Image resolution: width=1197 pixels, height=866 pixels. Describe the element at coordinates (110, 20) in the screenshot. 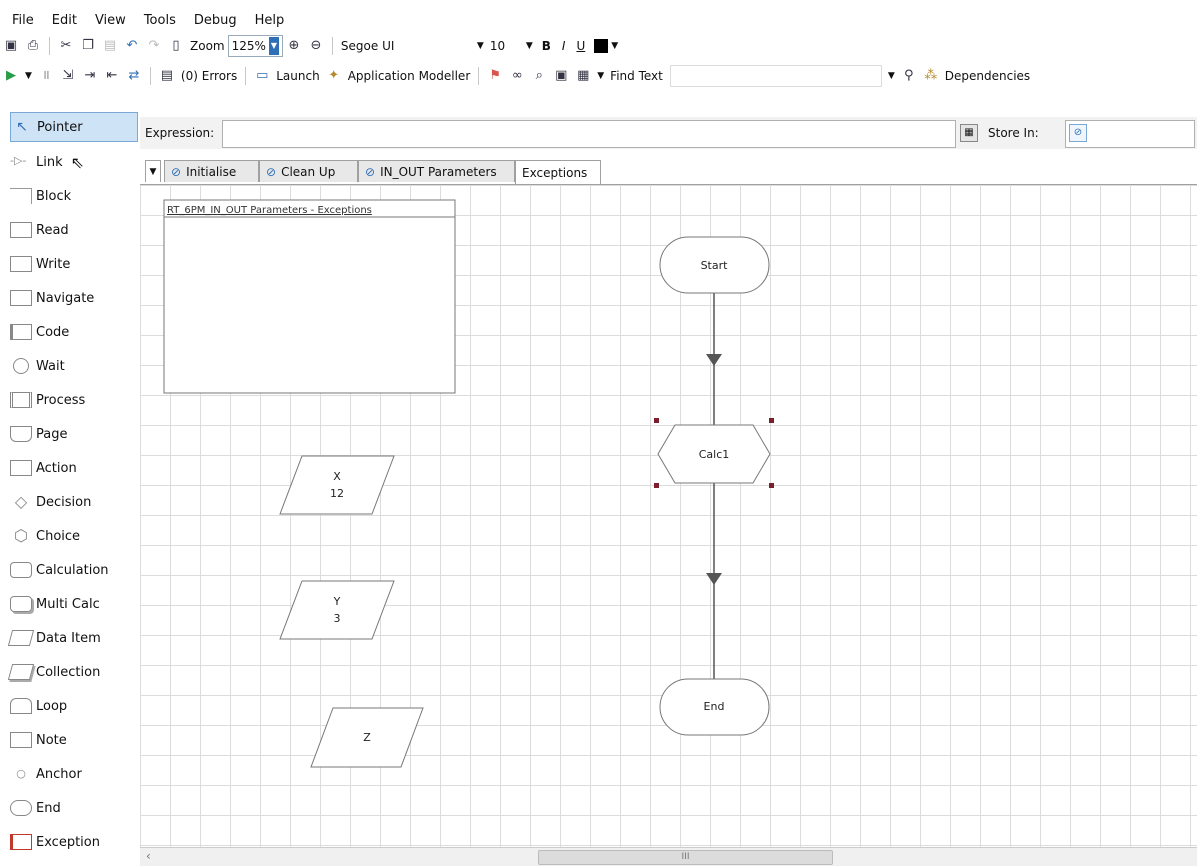

I see `menu-view: View` at that location.